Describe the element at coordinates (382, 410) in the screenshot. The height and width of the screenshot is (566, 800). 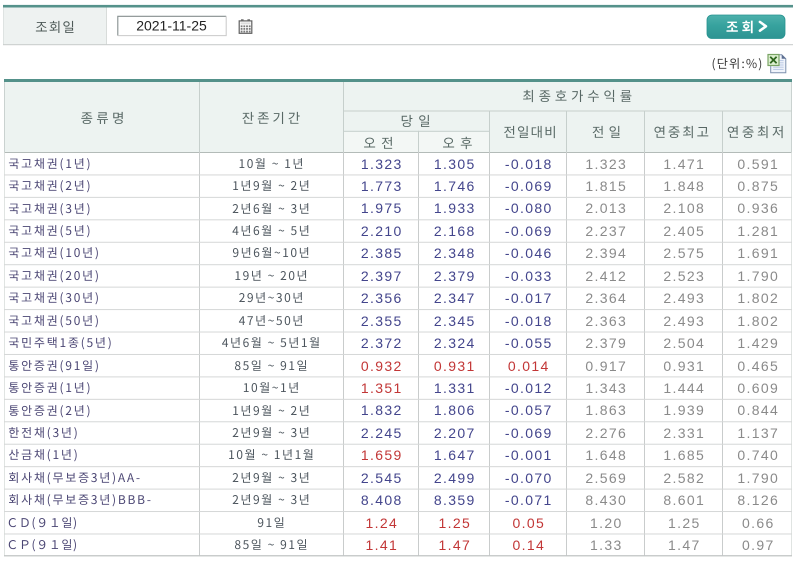
I see `svg-text: 1.832` at that location.